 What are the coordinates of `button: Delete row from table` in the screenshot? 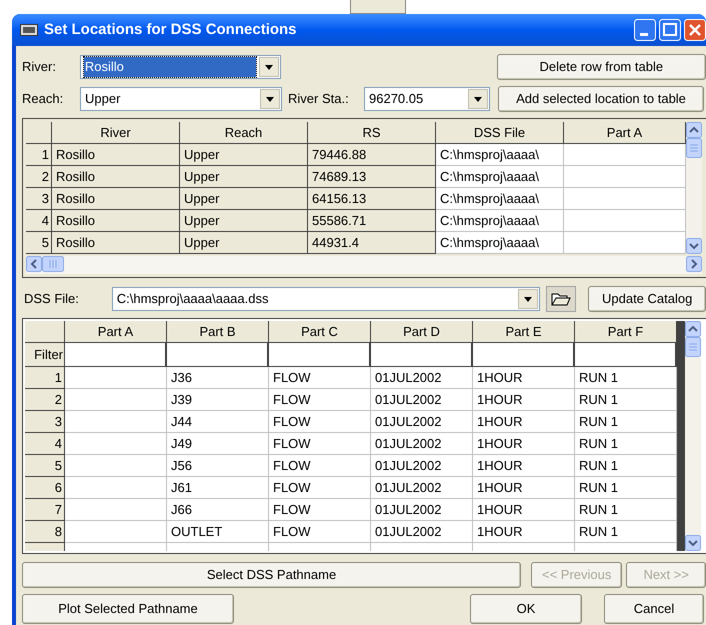 It's located at (601, 67).